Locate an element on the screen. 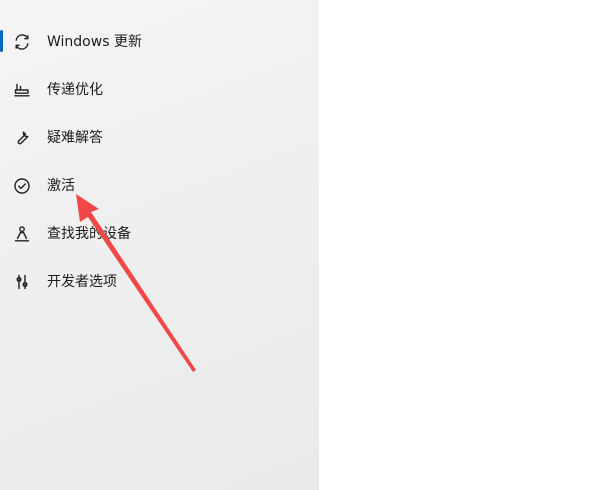  sidebar-item-windows-update: Windows 更新 is located at coordinates (159, 42).